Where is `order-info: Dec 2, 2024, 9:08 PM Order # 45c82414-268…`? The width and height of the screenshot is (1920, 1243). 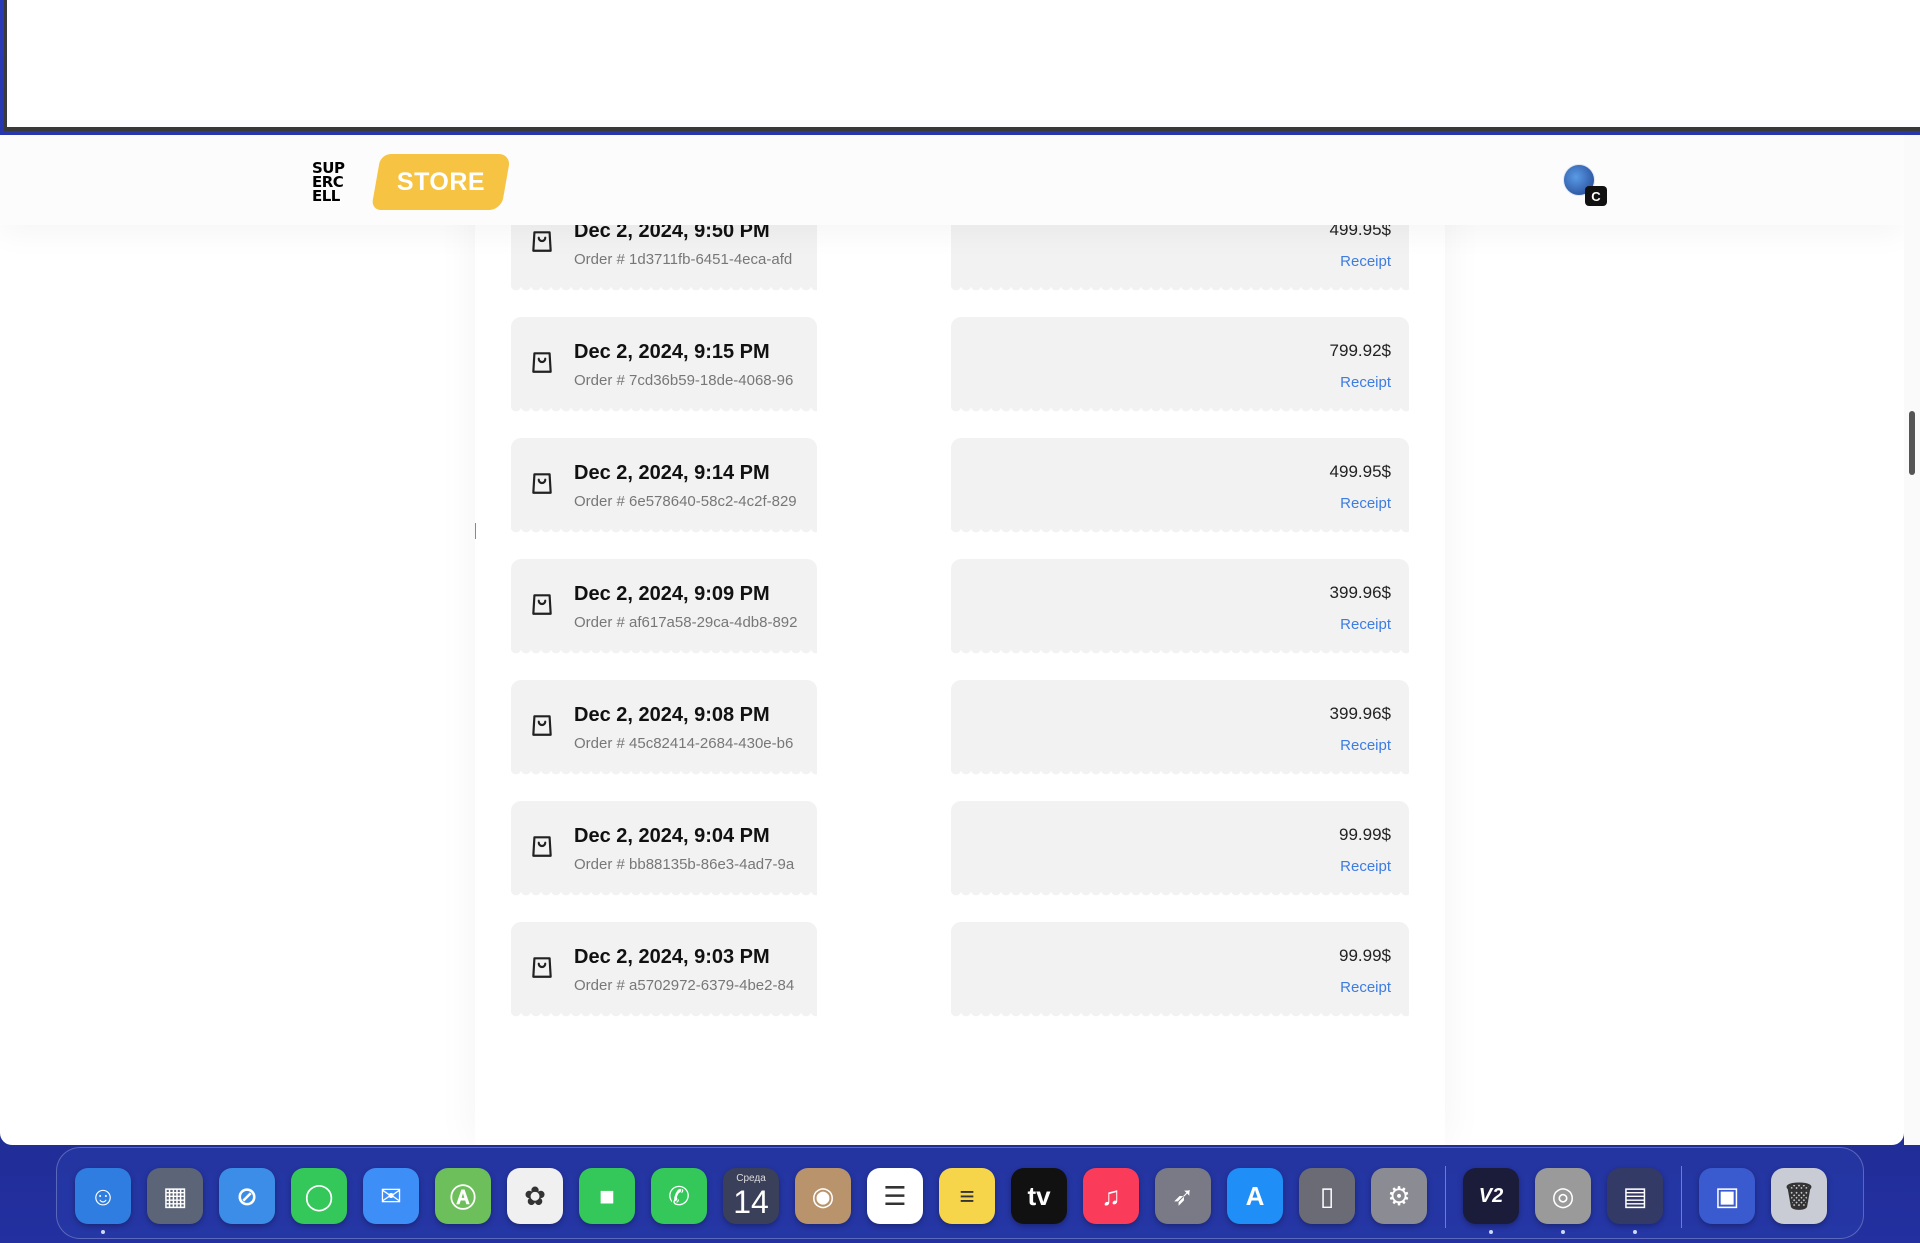 order-info: Dec 2, 2024, 9:08 PM Order # 45c82414-268… is located at coordinates (664, 729).